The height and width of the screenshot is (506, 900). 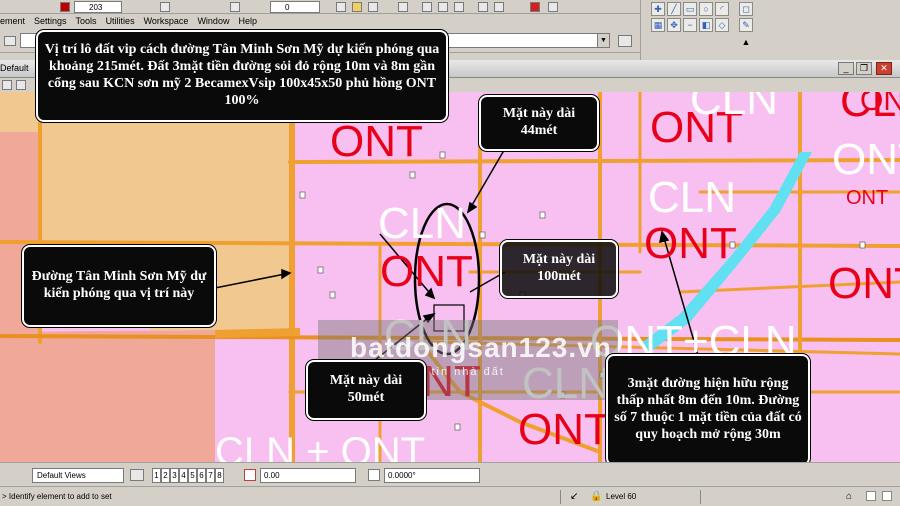 What do you see at coordinates (674, 25) in the screenshot?
I see `move-tool-icon: ✥` at bounding box center [674, 25].